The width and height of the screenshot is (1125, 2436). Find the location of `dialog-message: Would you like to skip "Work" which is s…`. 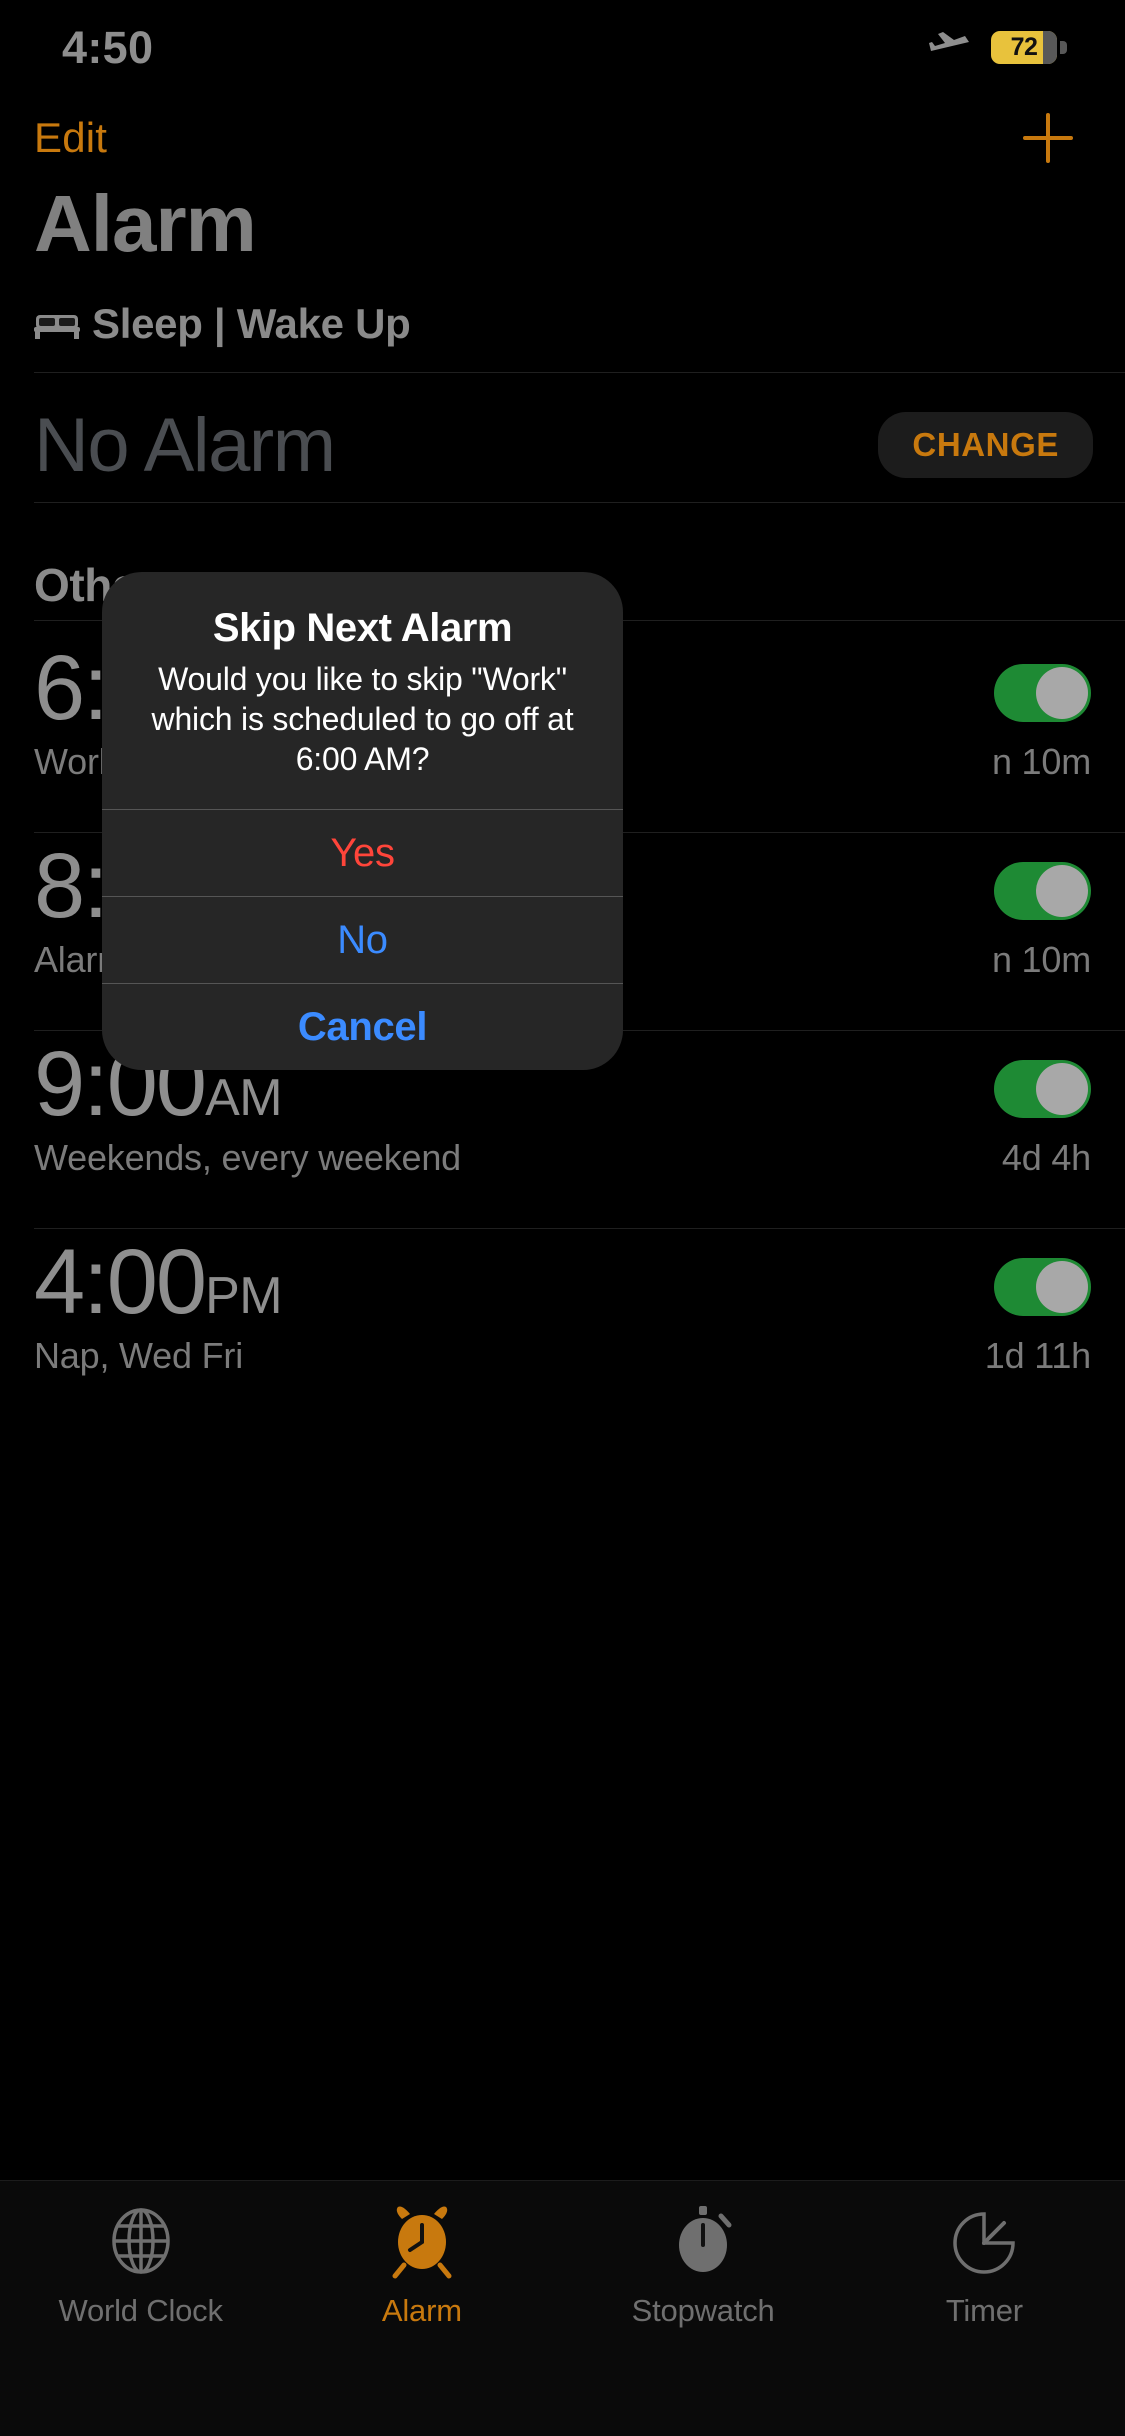

dialog-message: Would you like to skip "Work" which is s… is located at coordinates (362, 719).